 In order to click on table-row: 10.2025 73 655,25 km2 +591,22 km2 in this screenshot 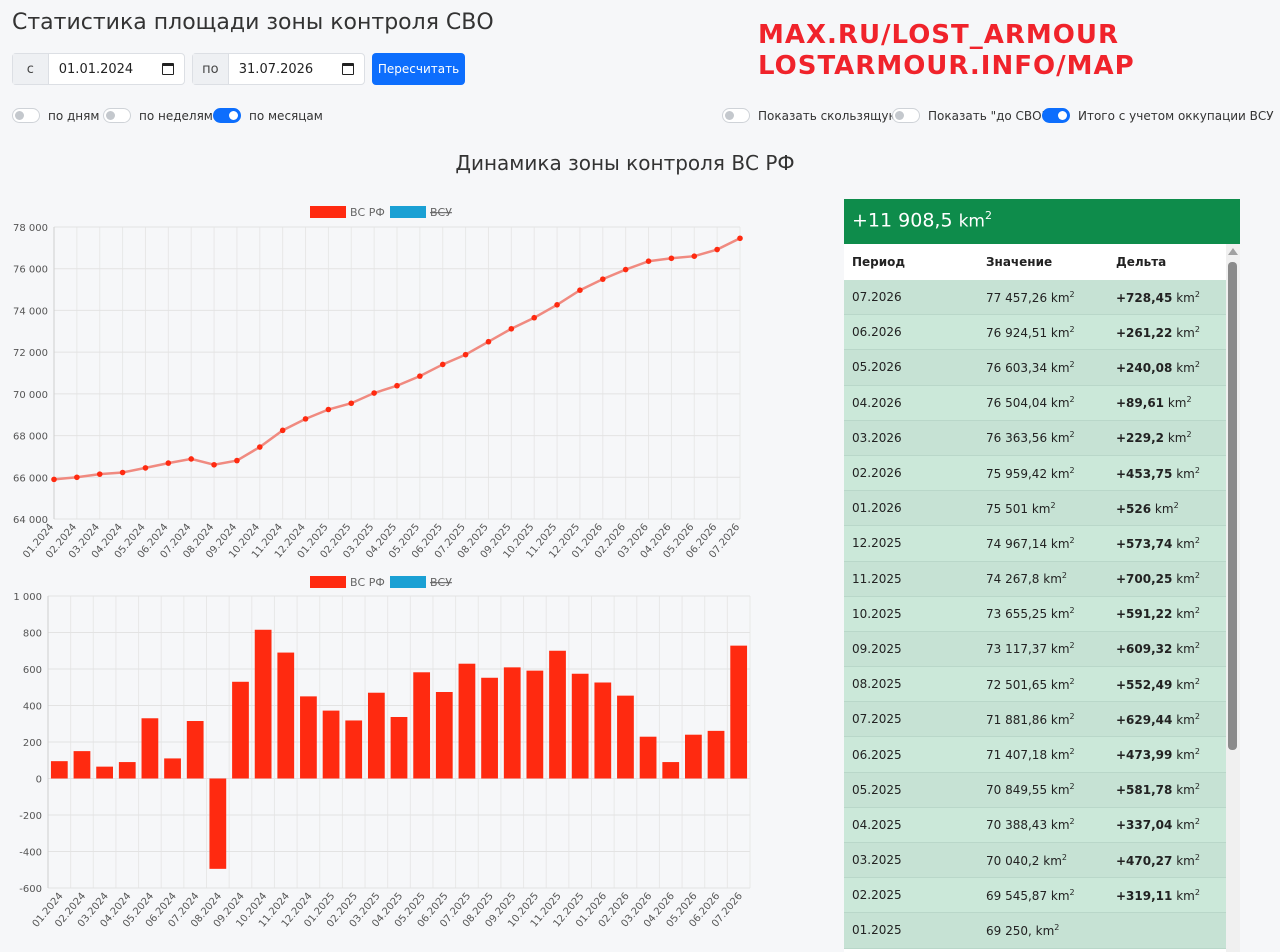, I will do `click(1035, 614)`.